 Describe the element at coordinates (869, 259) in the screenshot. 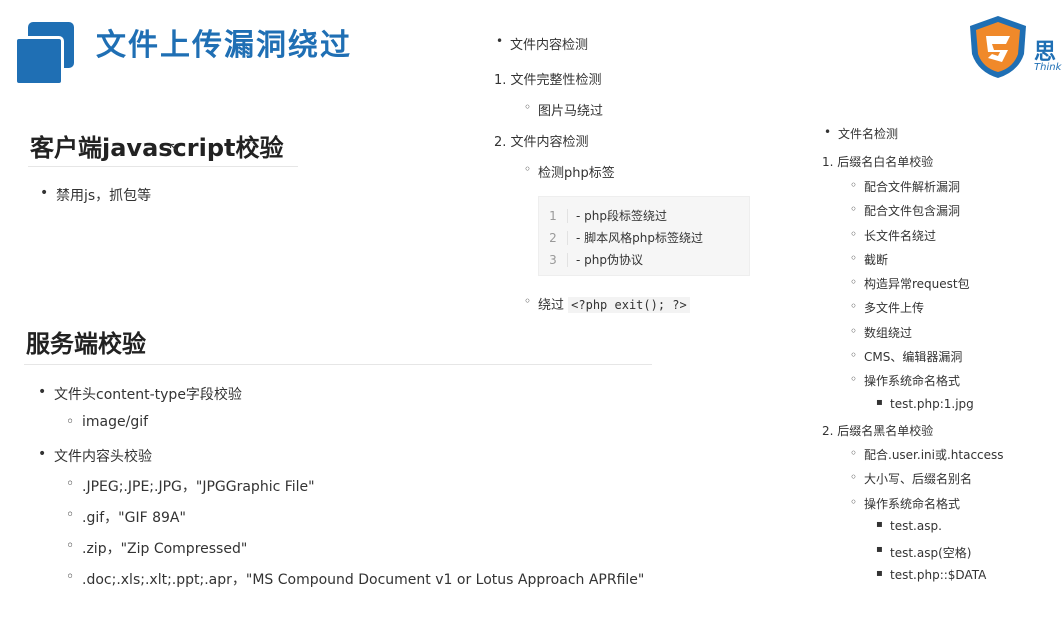

I see `list-item: 截断` at that location.